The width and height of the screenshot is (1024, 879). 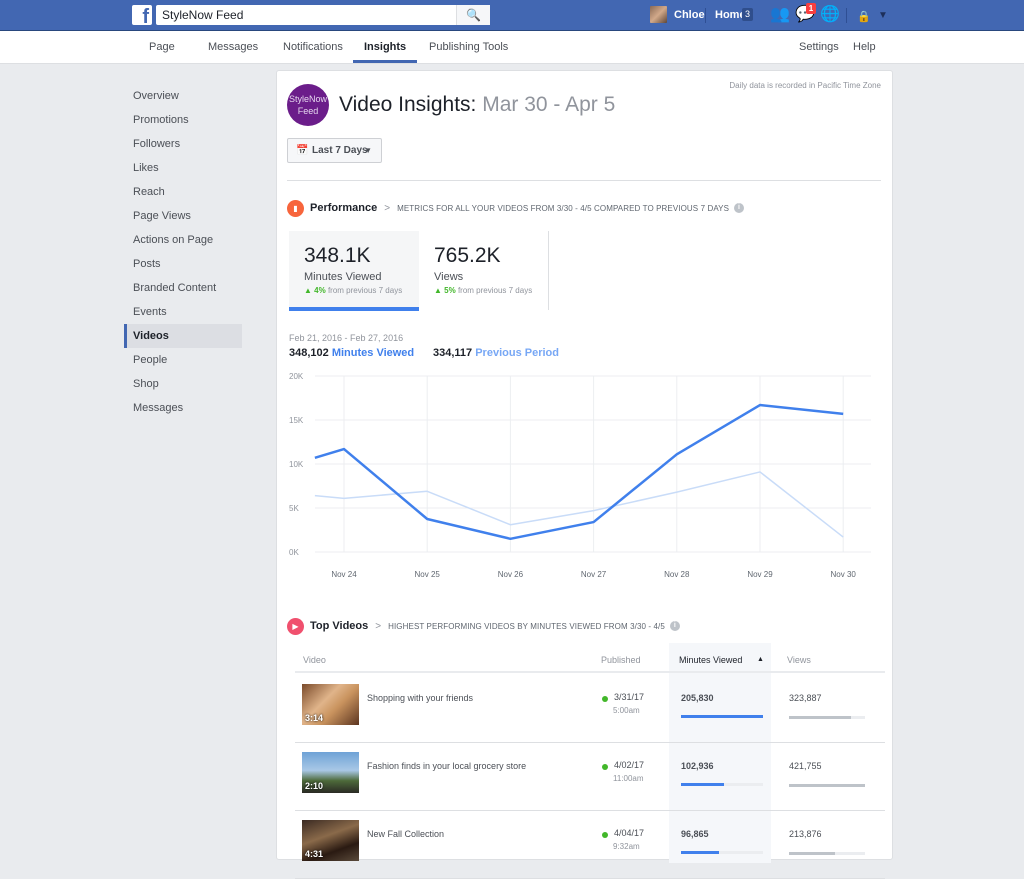 I want to click on column-video: Video, so click(x=314, y=660).